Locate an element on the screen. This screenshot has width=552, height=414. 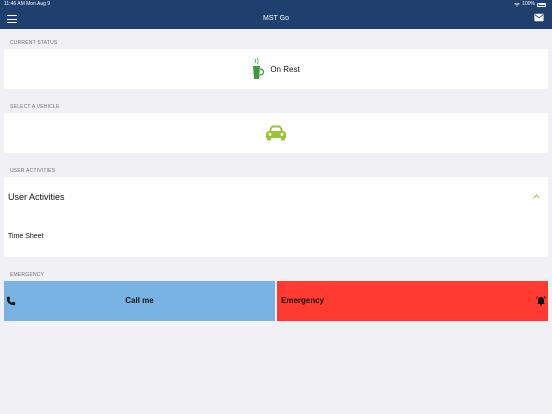
wifi-icon is located at coordinates (517, 4).